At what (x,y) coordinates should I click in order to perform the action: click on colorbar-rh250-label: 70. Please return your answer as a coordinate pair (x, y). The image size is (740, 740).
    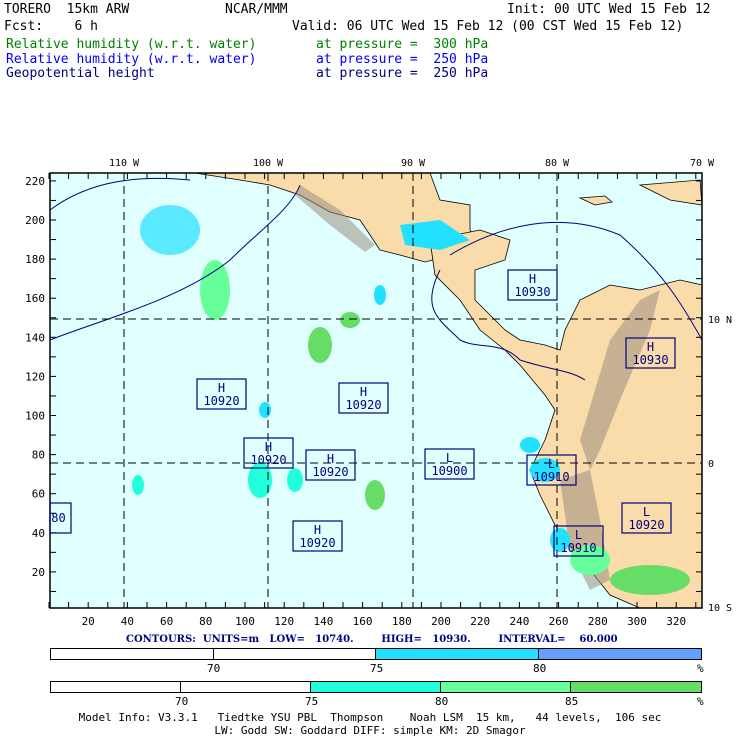
    Looking at the image, I should click on (214, 668).